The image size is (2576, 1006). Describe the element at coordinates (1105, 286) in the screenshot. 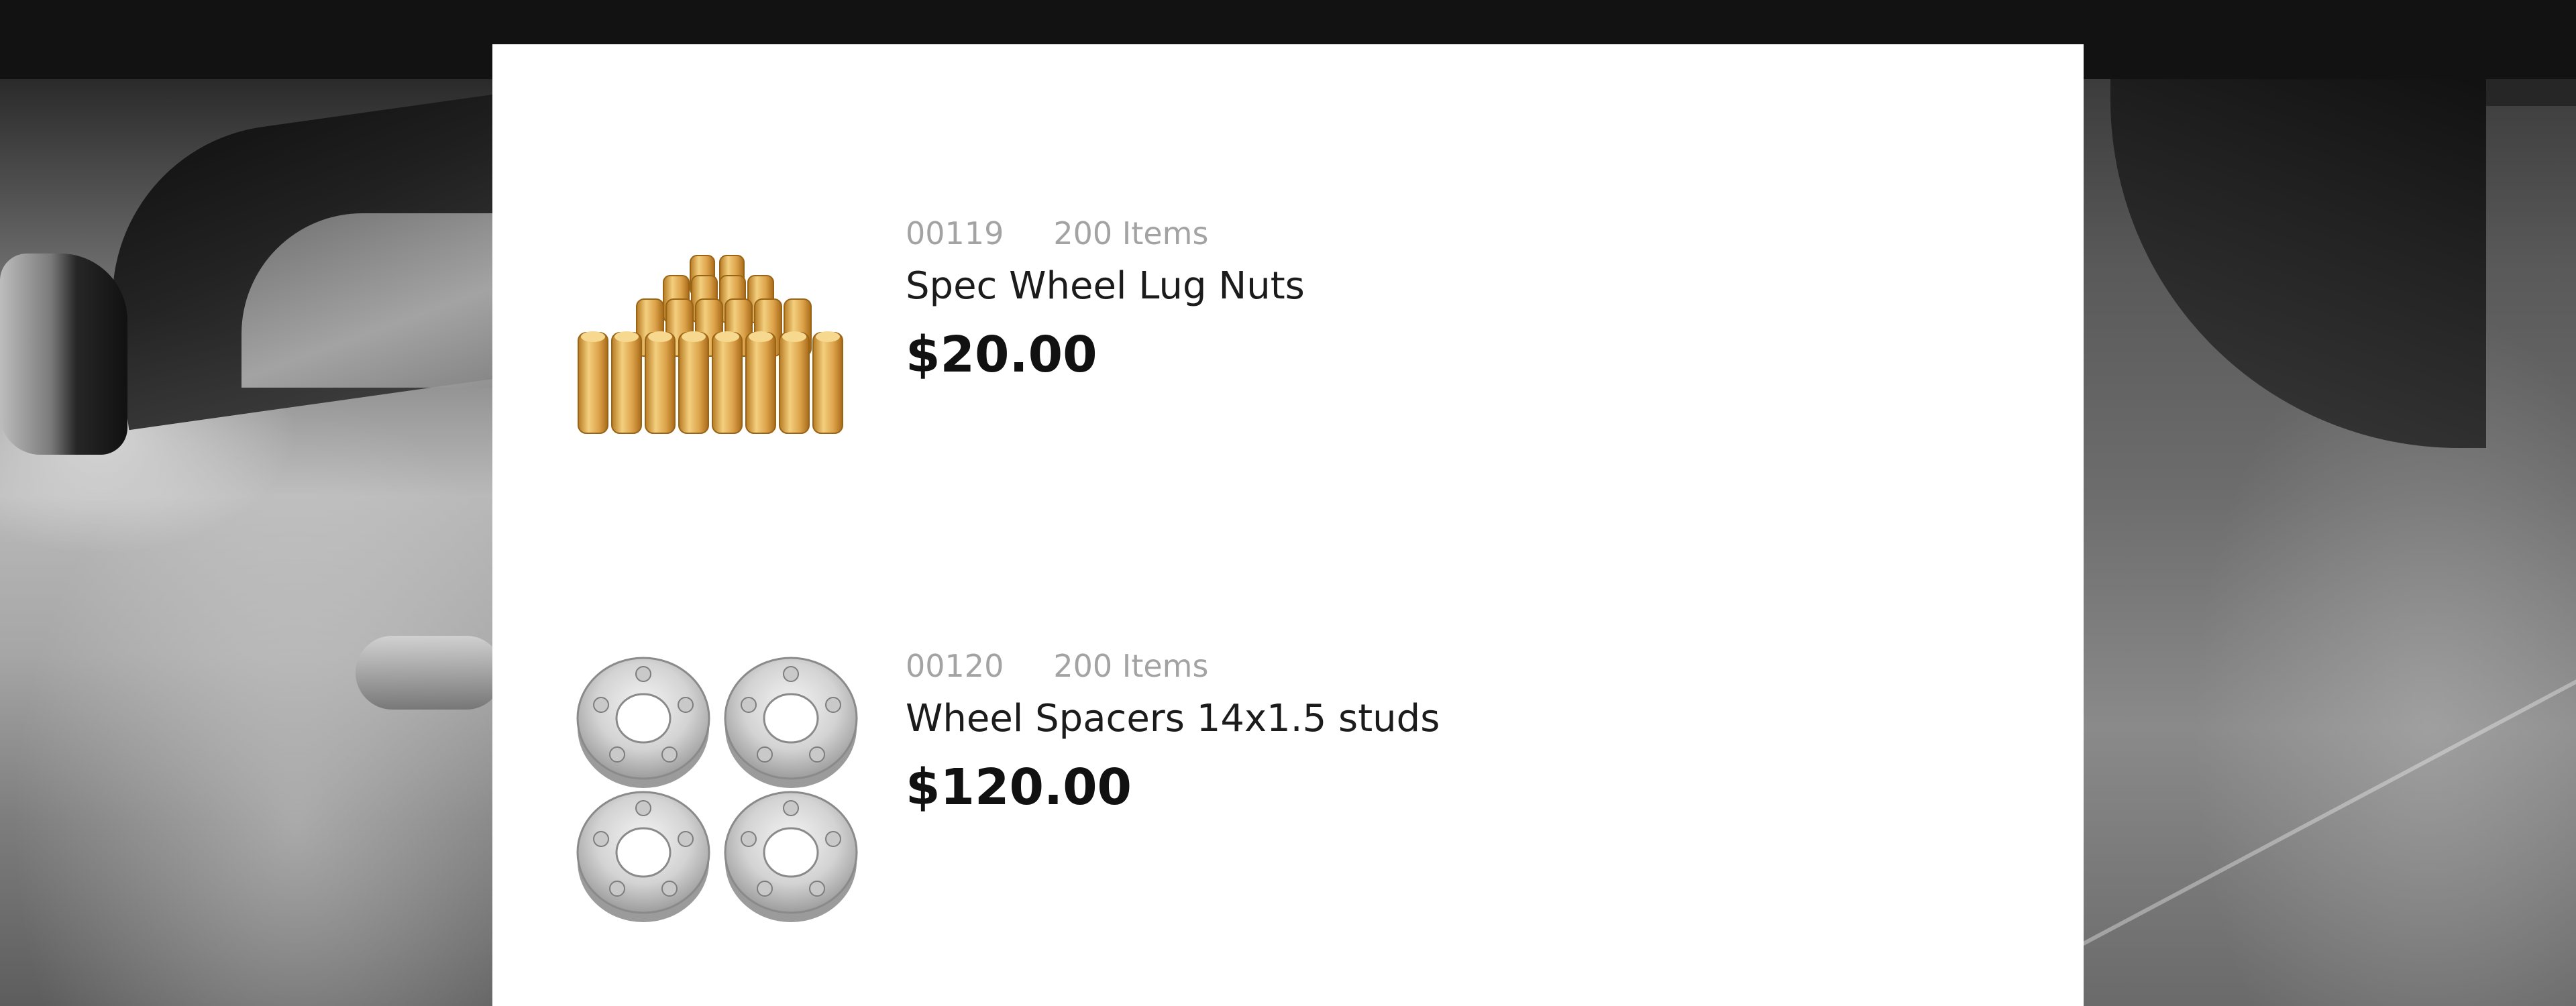

I see `product-name: Spec Wheel Lug Nuts` at that location.